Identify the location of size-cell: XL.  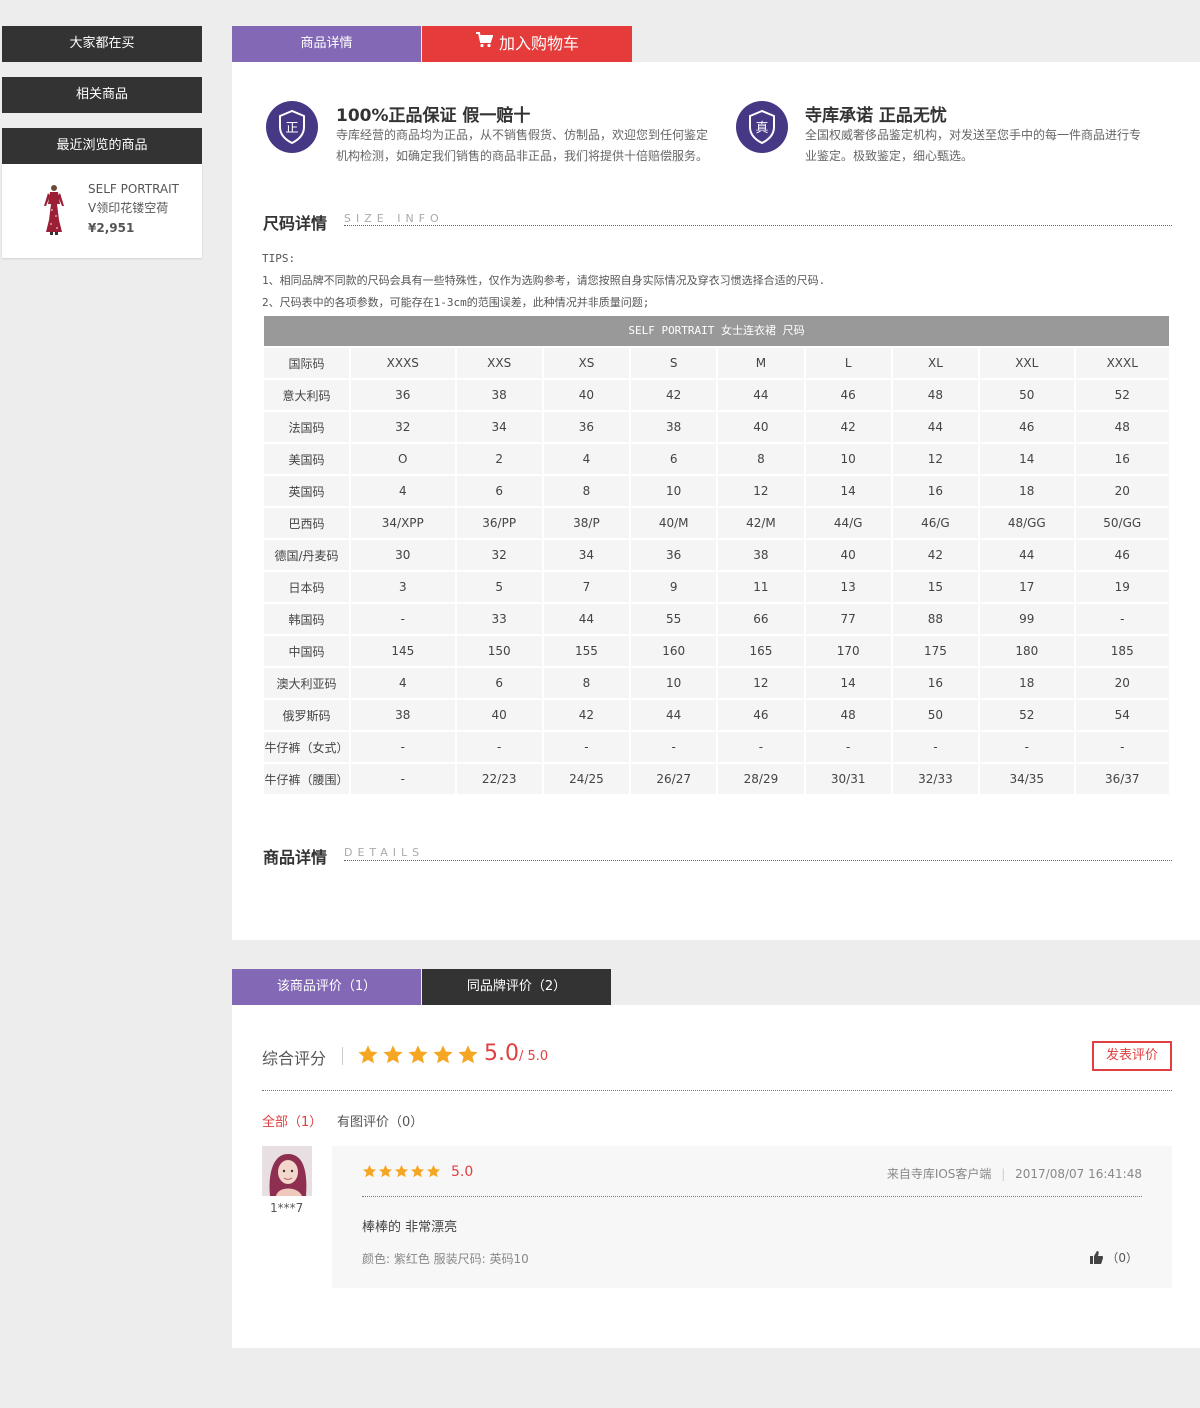
(935, 363).